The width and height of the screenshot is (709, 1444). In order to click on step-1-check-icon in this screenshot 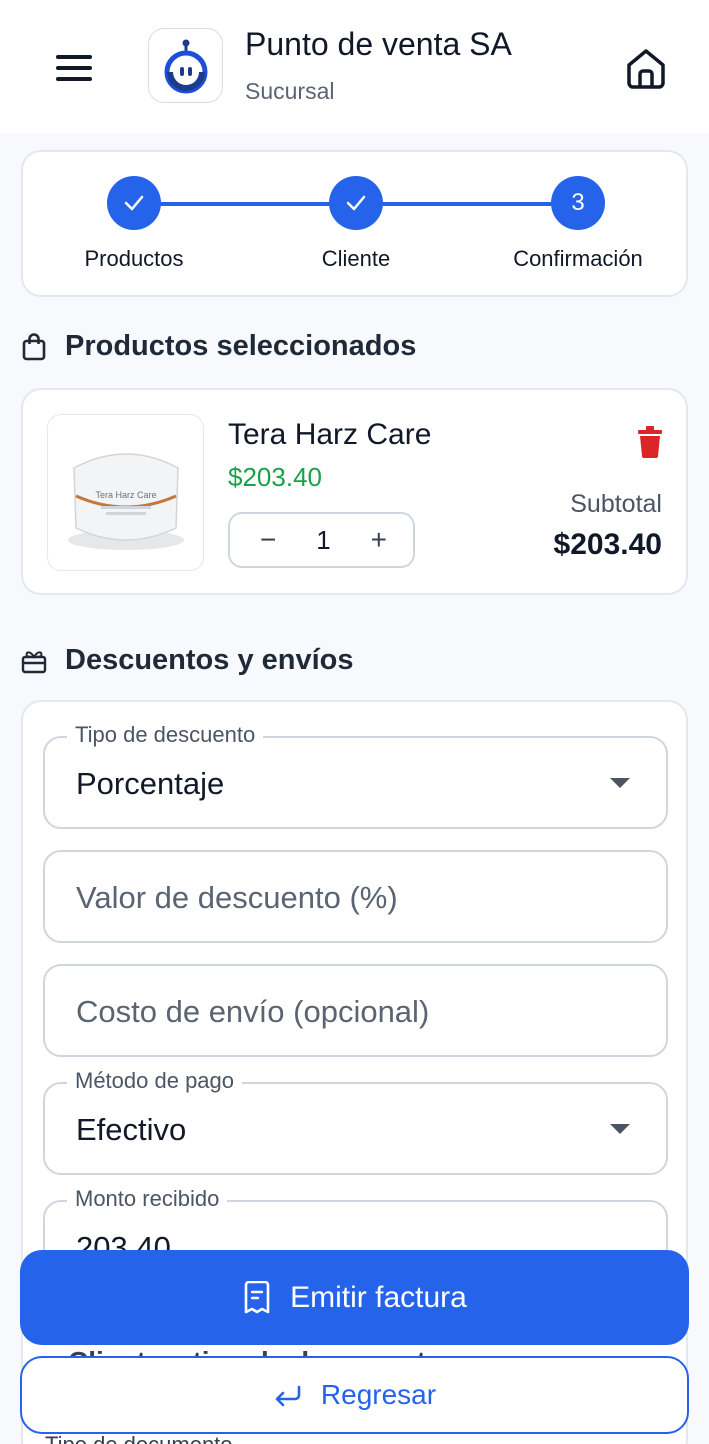, I will do `click(134, 203)`.